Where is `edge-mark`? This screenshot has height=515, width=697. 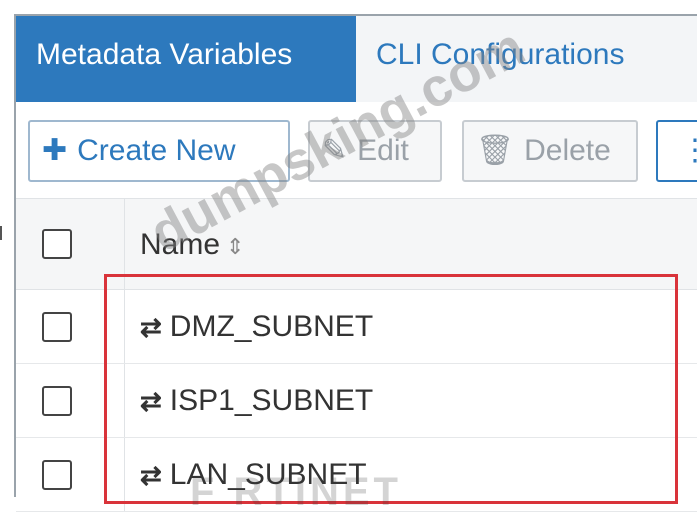
edge-mark is located at coordinates (3, 233).